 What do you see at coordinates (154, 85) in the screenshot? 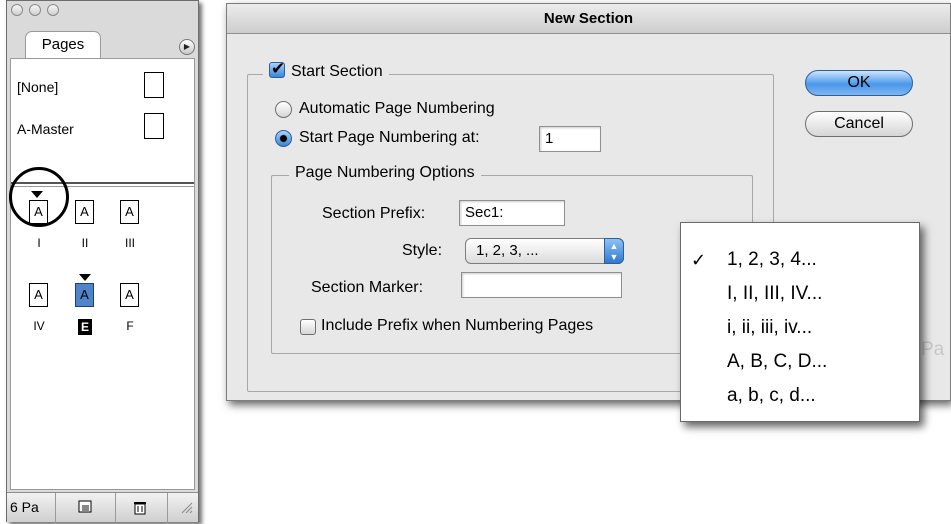
I see `master-thumb-none` at bounding box center [154, 85].